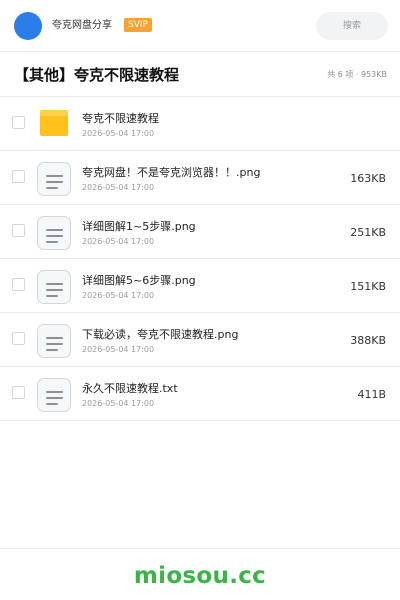 Image resolution: width=400 pixels, height=600 pixels. Describe the element at coordinates (97, 75) in the screenshot. I see `page-title: 【其他】夸克不限速教程` at that location.